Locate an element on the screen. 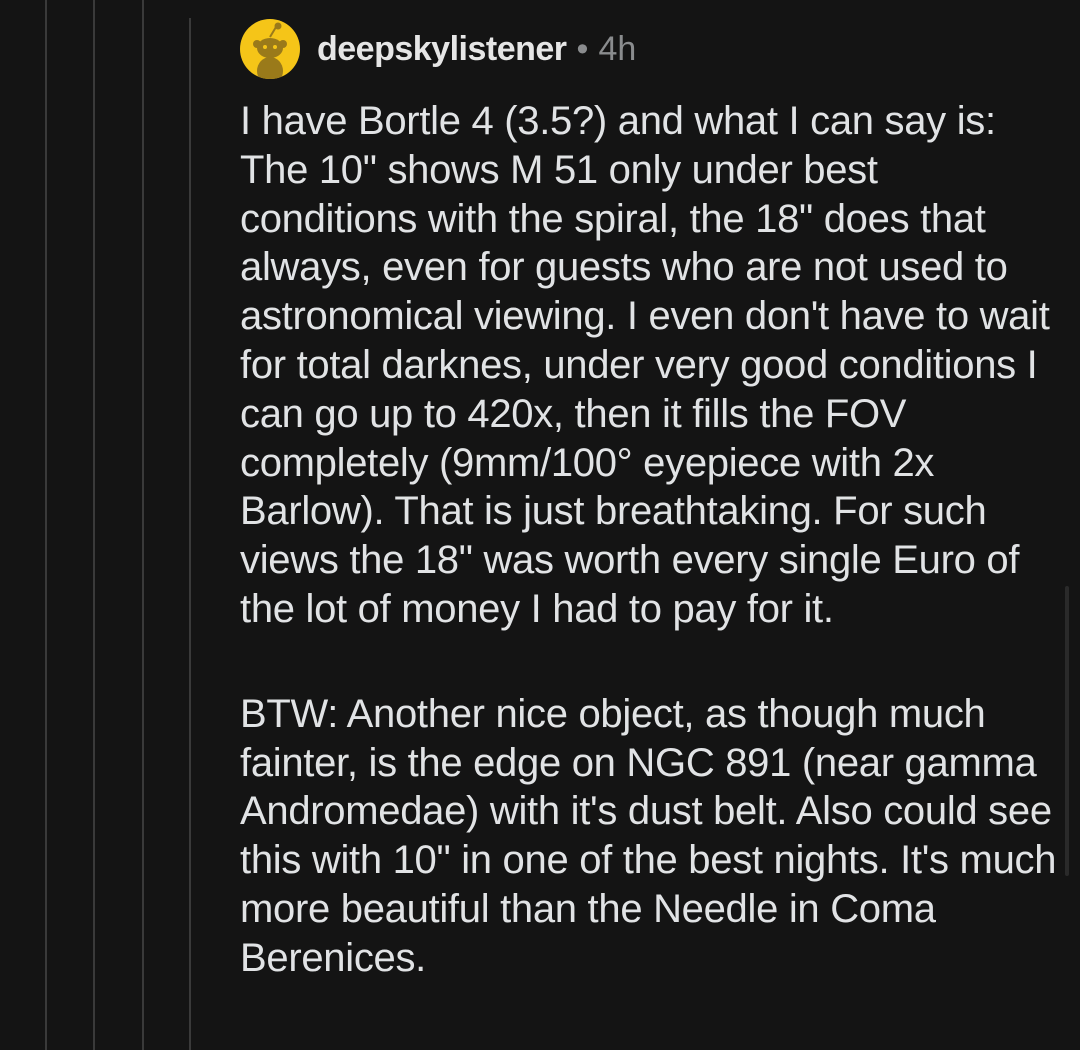 The width and height of the screenshot is (1080, 1050). comment-header: deepskylistener • 4h is located at coordinates (651, 49).